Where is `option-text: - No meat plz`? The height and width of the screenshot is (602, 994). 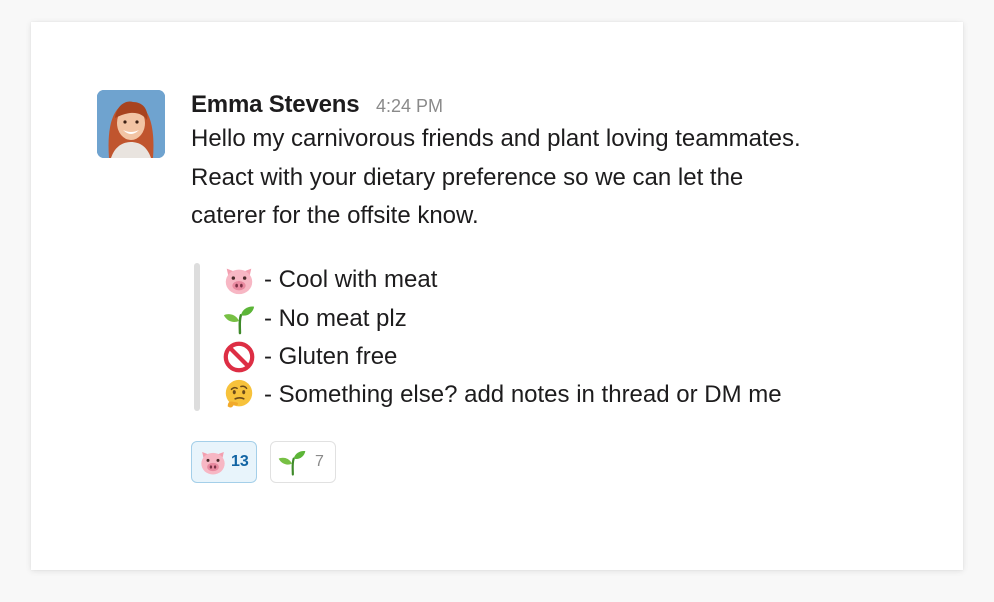 option-text: - No meat plz is located at coordinates (335, 318).